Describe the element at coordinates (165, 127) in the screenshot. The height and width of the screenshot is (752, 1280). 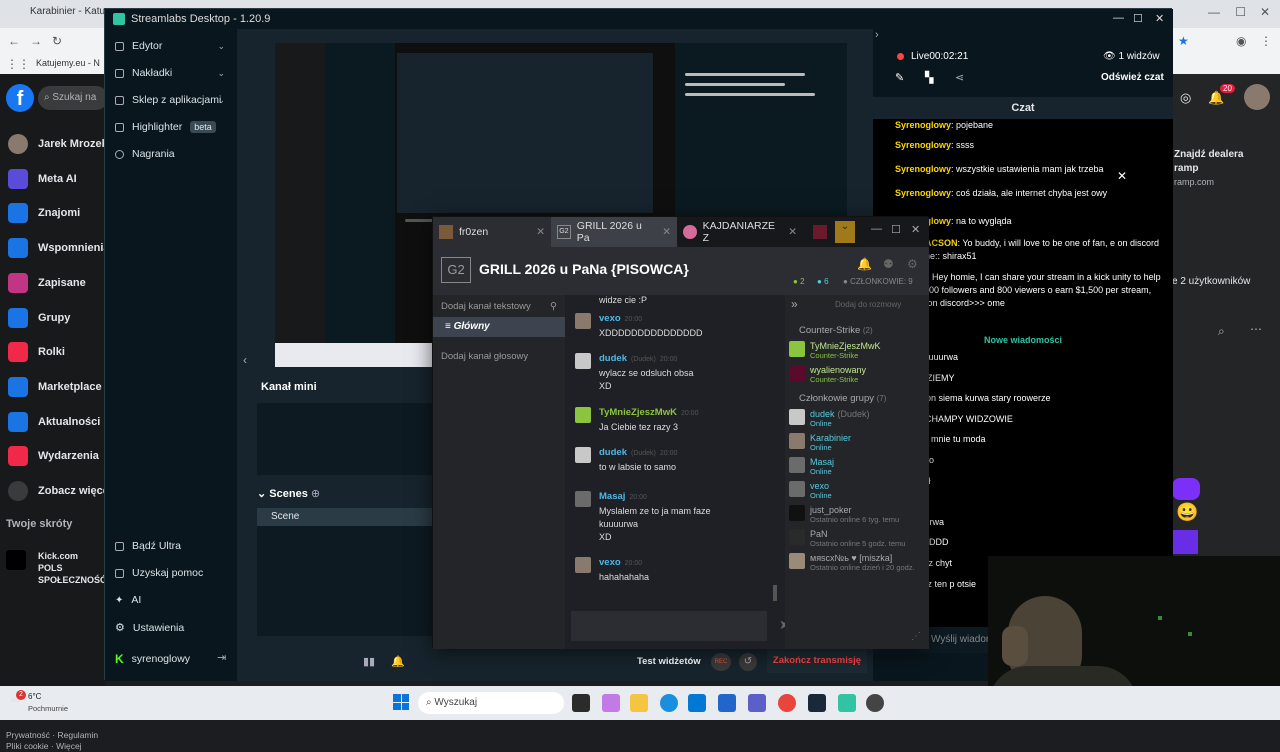
I see `nav-highlighter: Highlighter beta` at that location.